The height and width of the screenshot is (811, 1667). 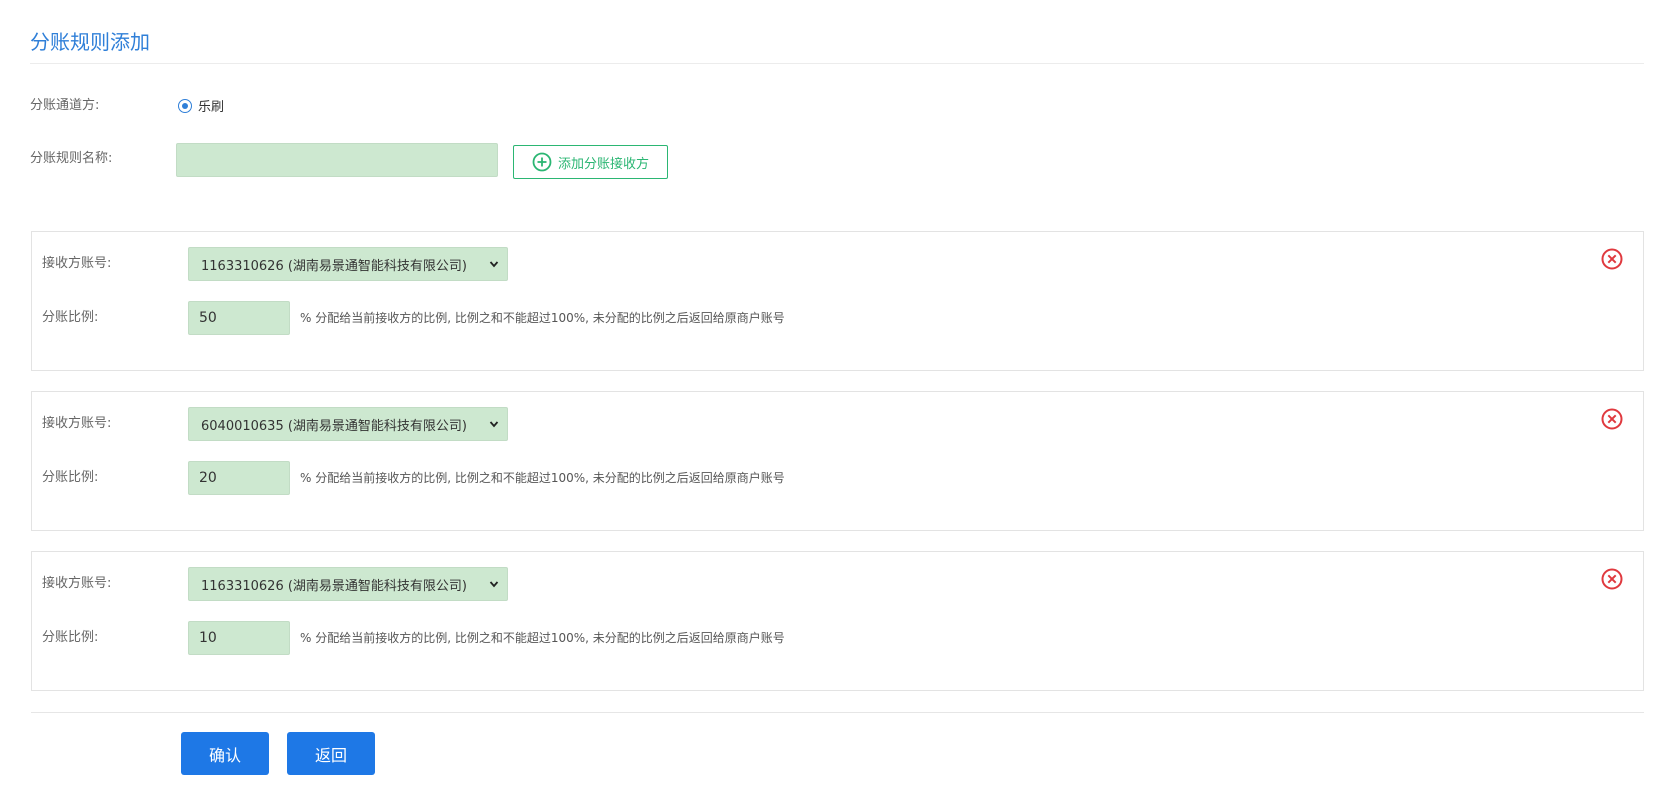 What do you see at coordinates (837, 712) in the screenshot?
I see `footer-divider` at bounding box center [837, 712].